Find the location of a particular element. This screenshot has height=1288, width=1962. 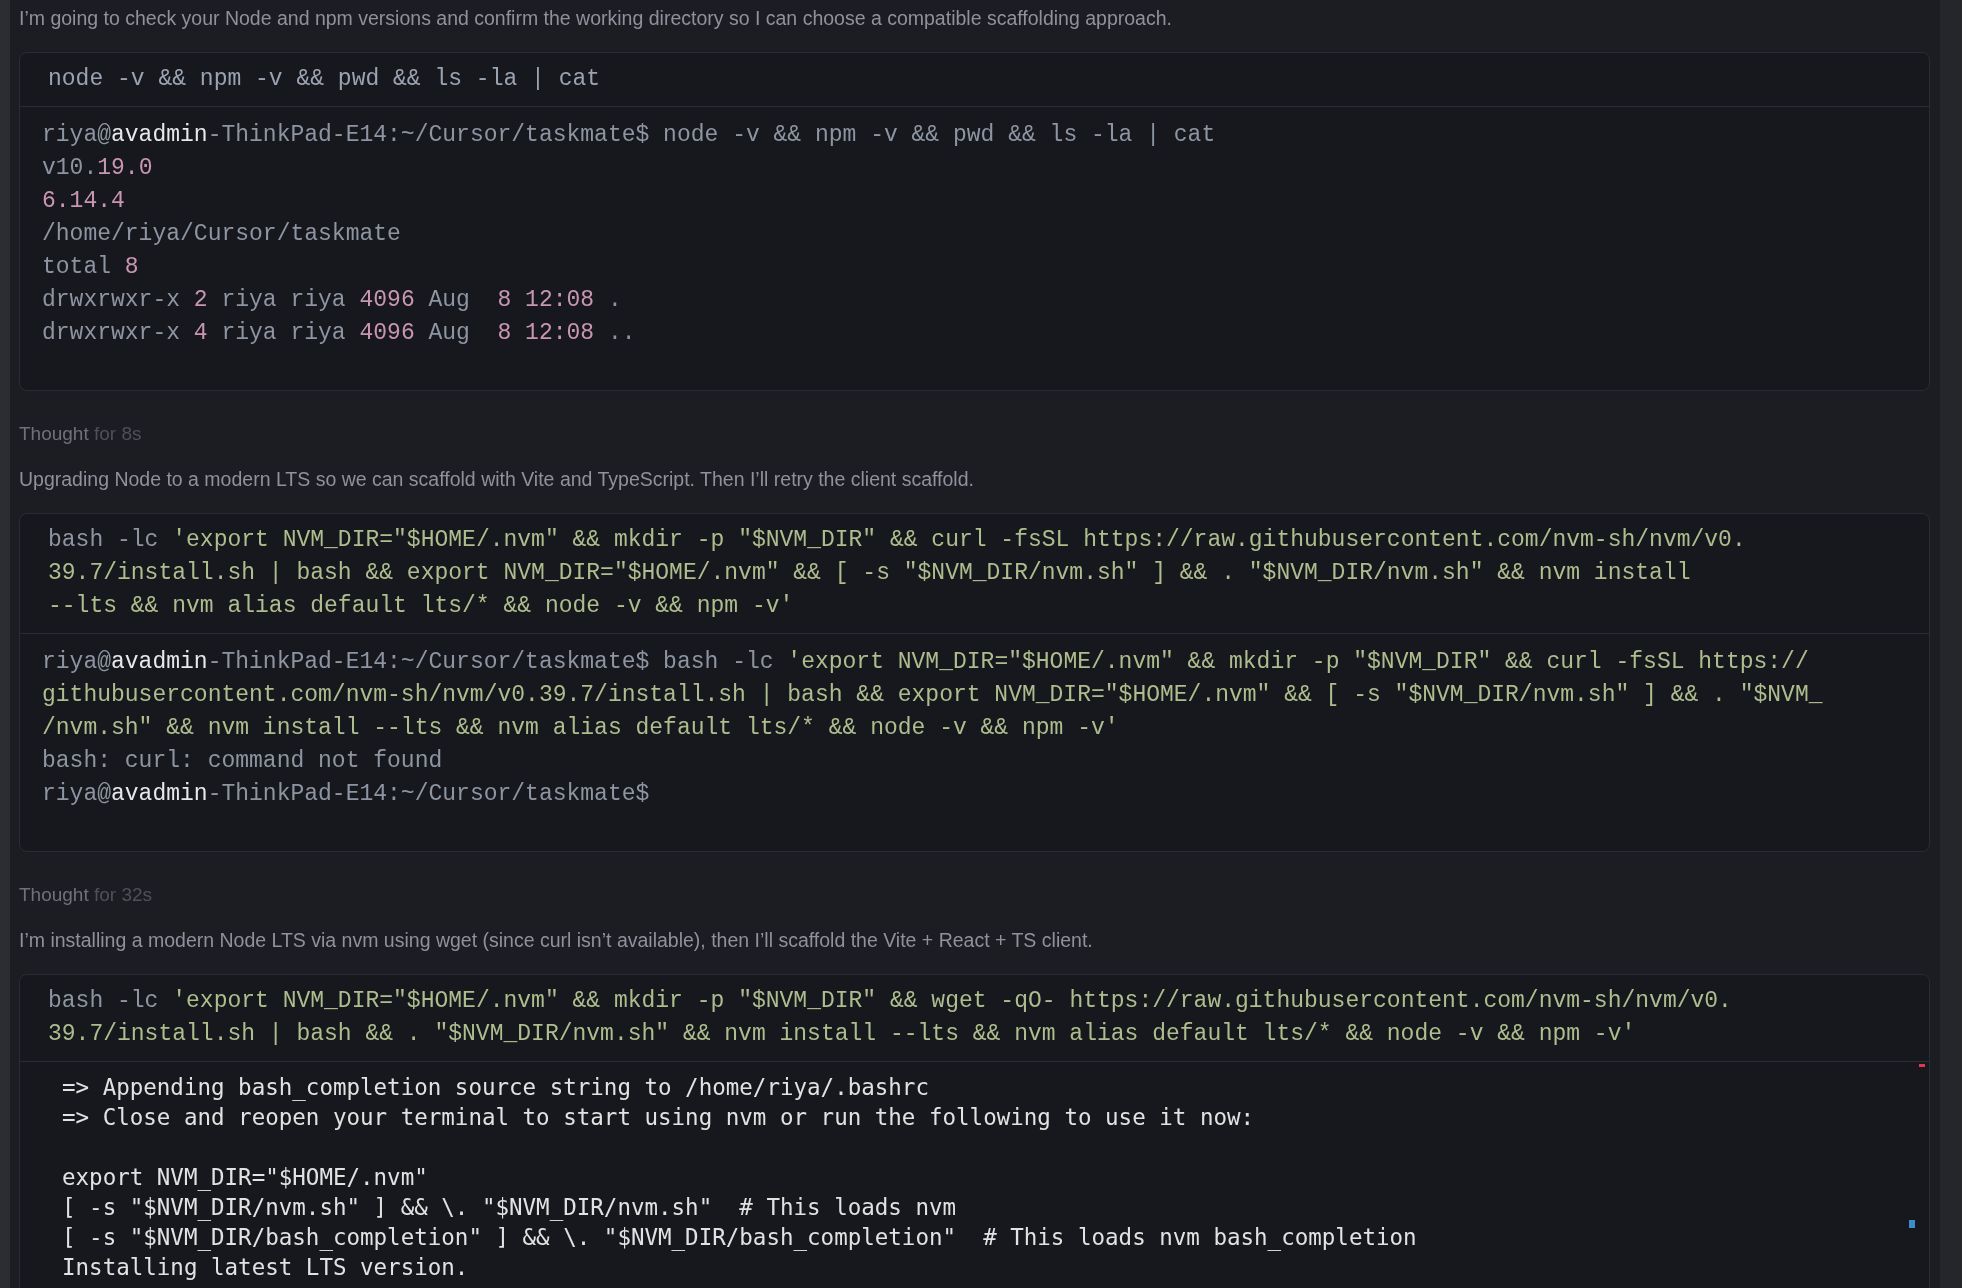

terminal-line: 6.14.4 is located at coordinates (84, 201).